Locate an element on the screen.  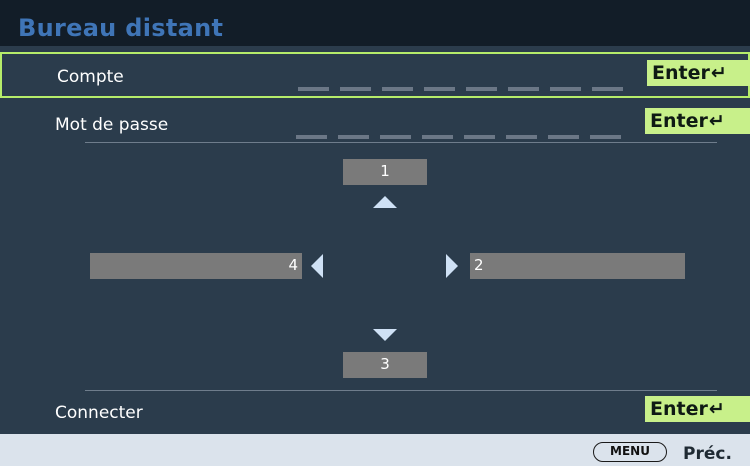
divider-top is located at coordinates (401, 142).